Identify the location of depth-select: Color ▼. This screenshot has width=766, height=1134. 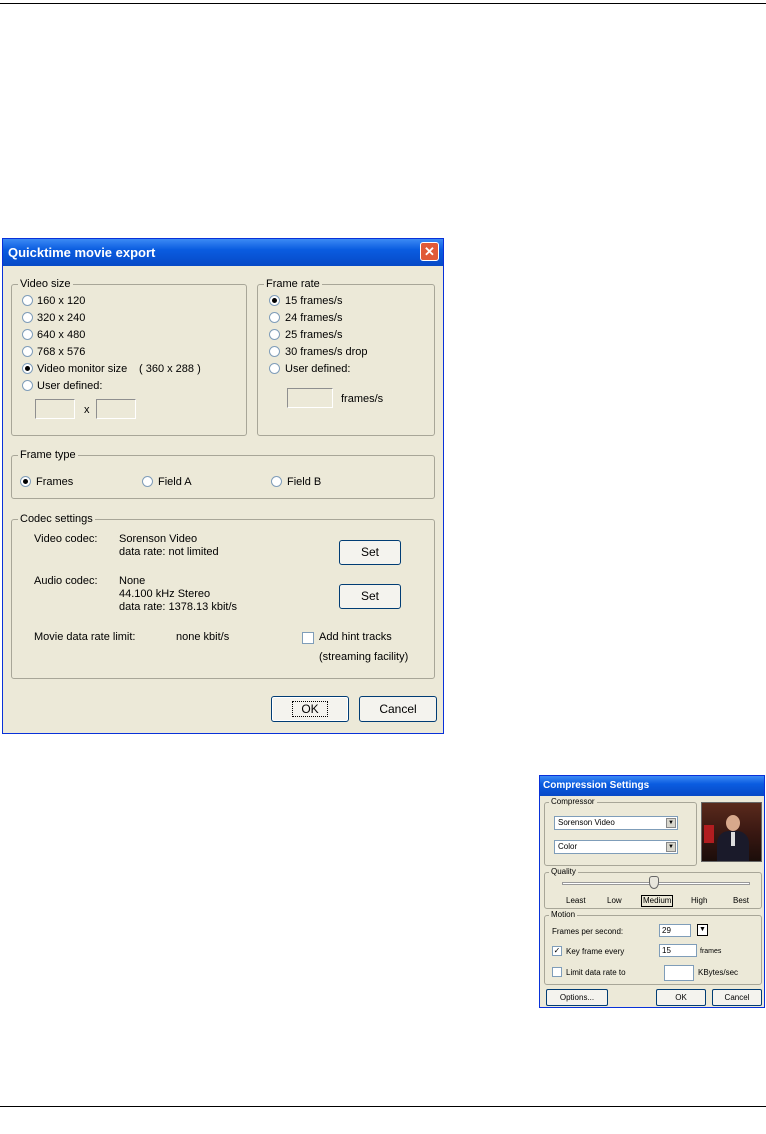
(616, 847).